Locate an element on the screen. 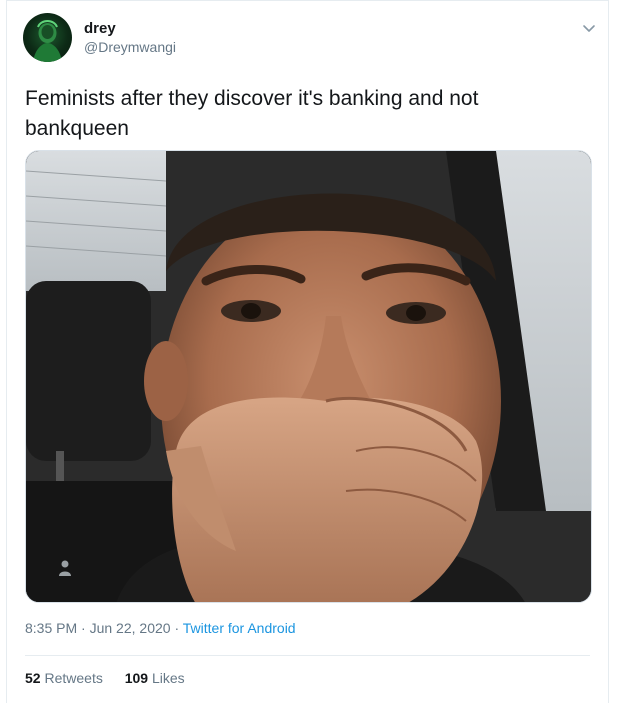 This screenshot has width=617, height=703. retweets-label: Retweets is located at coordinates (73, 678).